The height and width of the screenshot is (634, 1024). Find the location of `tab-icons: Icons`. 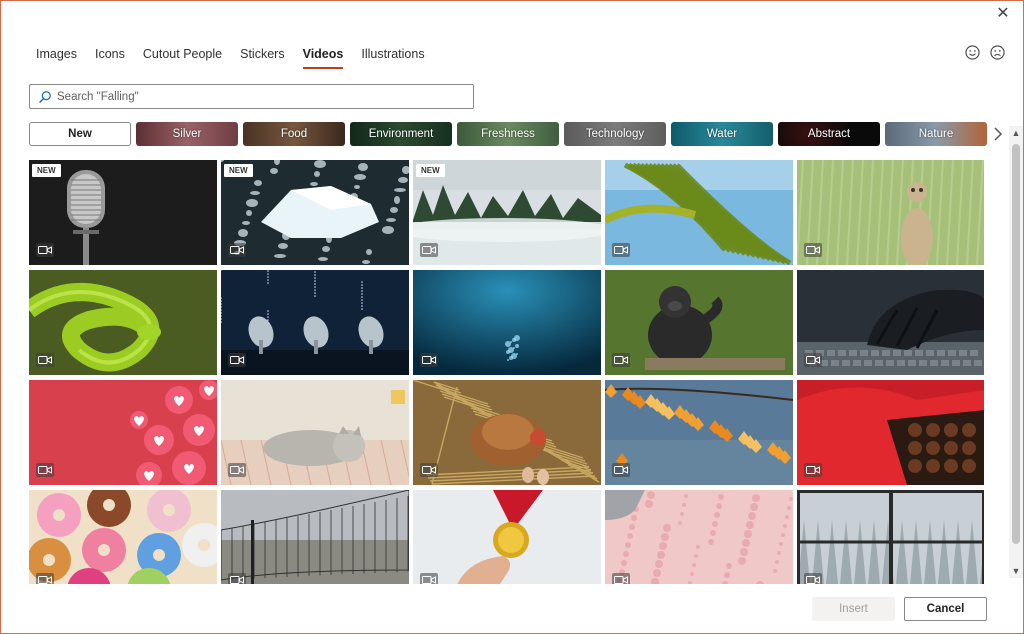

tab-icons: Icons is located at coordinates (110, 54).